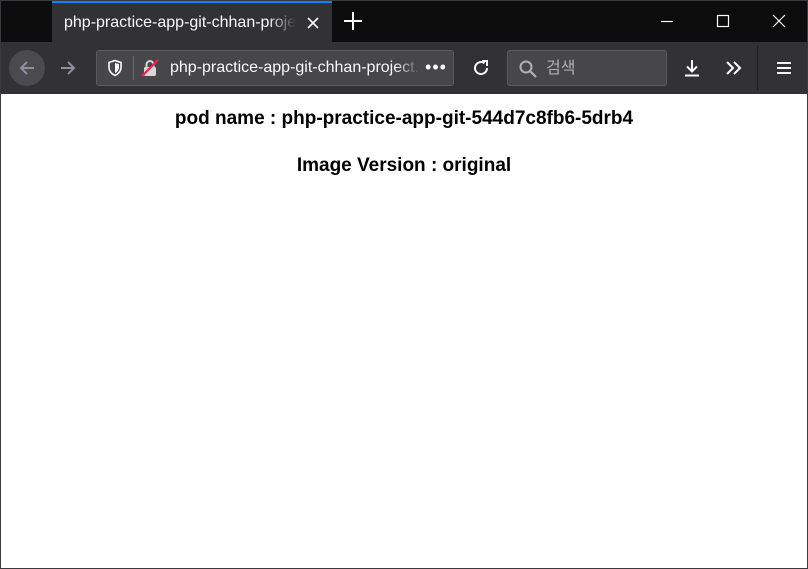 This screenshot has height=569, width=808. What do you see at coordinates (528, 69) in the screenshot?
I see `search-icon` at bounding box center [528, 69].